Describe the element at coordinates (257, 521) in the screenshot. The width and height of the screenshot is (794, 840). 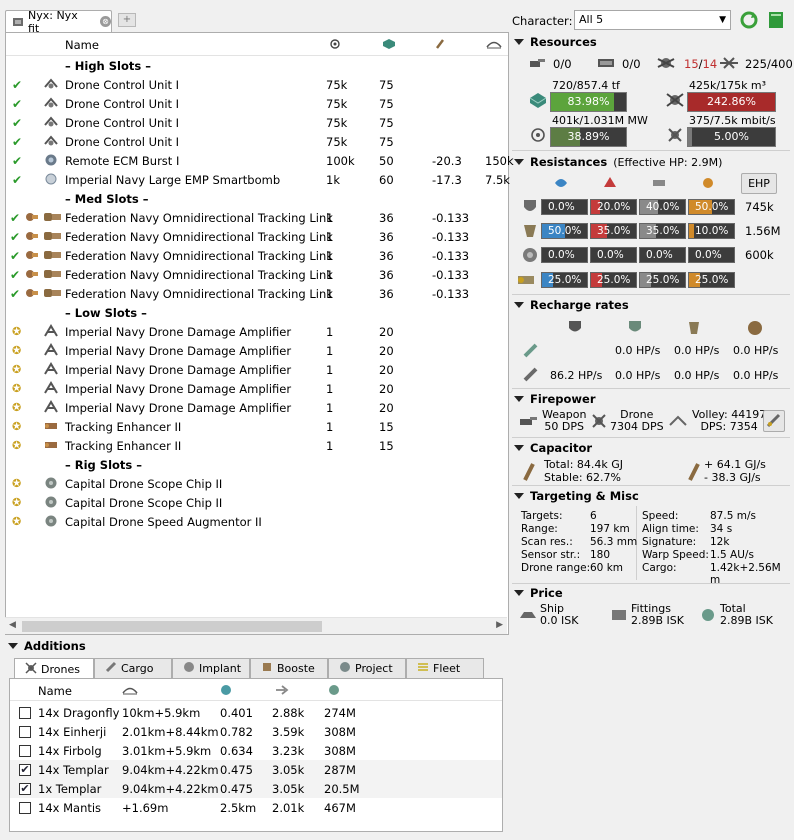
I see `module-row: ✪ Capital Drone Speed Augmentor II` at that location.